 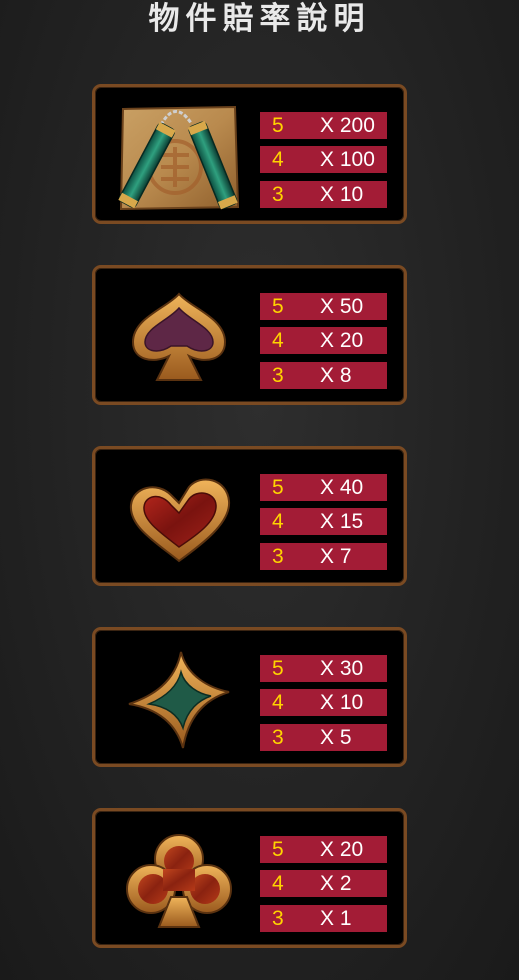 I want to click on payout-multiplier: X 100, so click(x=347, y=159).